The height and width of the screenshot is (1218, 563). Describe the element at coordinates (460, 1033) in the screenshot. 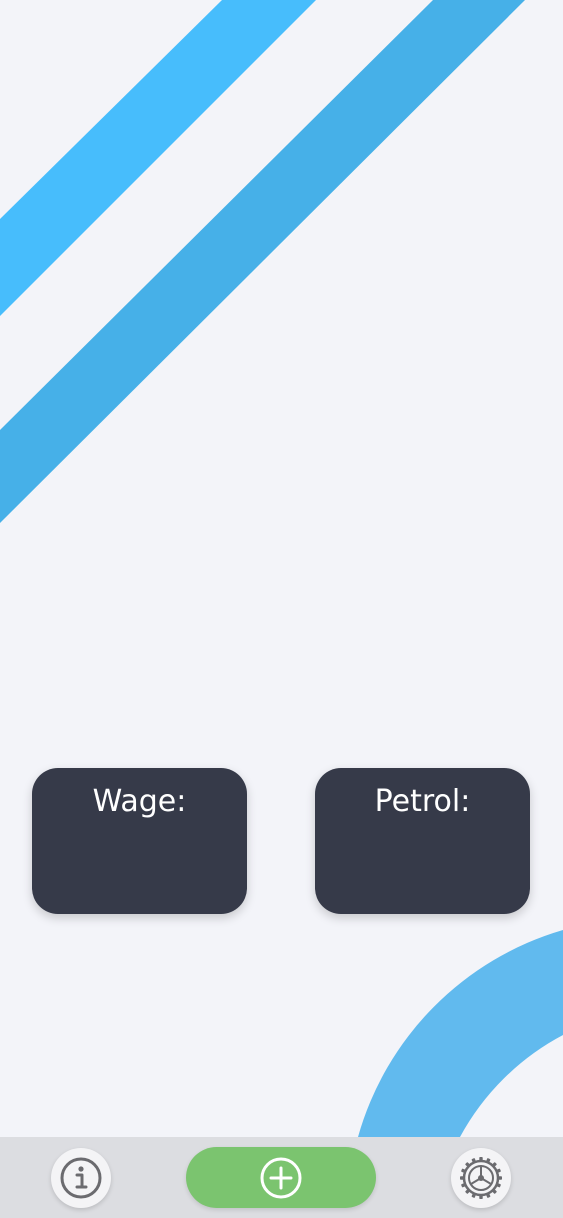

I see `decor-arc` at that location.